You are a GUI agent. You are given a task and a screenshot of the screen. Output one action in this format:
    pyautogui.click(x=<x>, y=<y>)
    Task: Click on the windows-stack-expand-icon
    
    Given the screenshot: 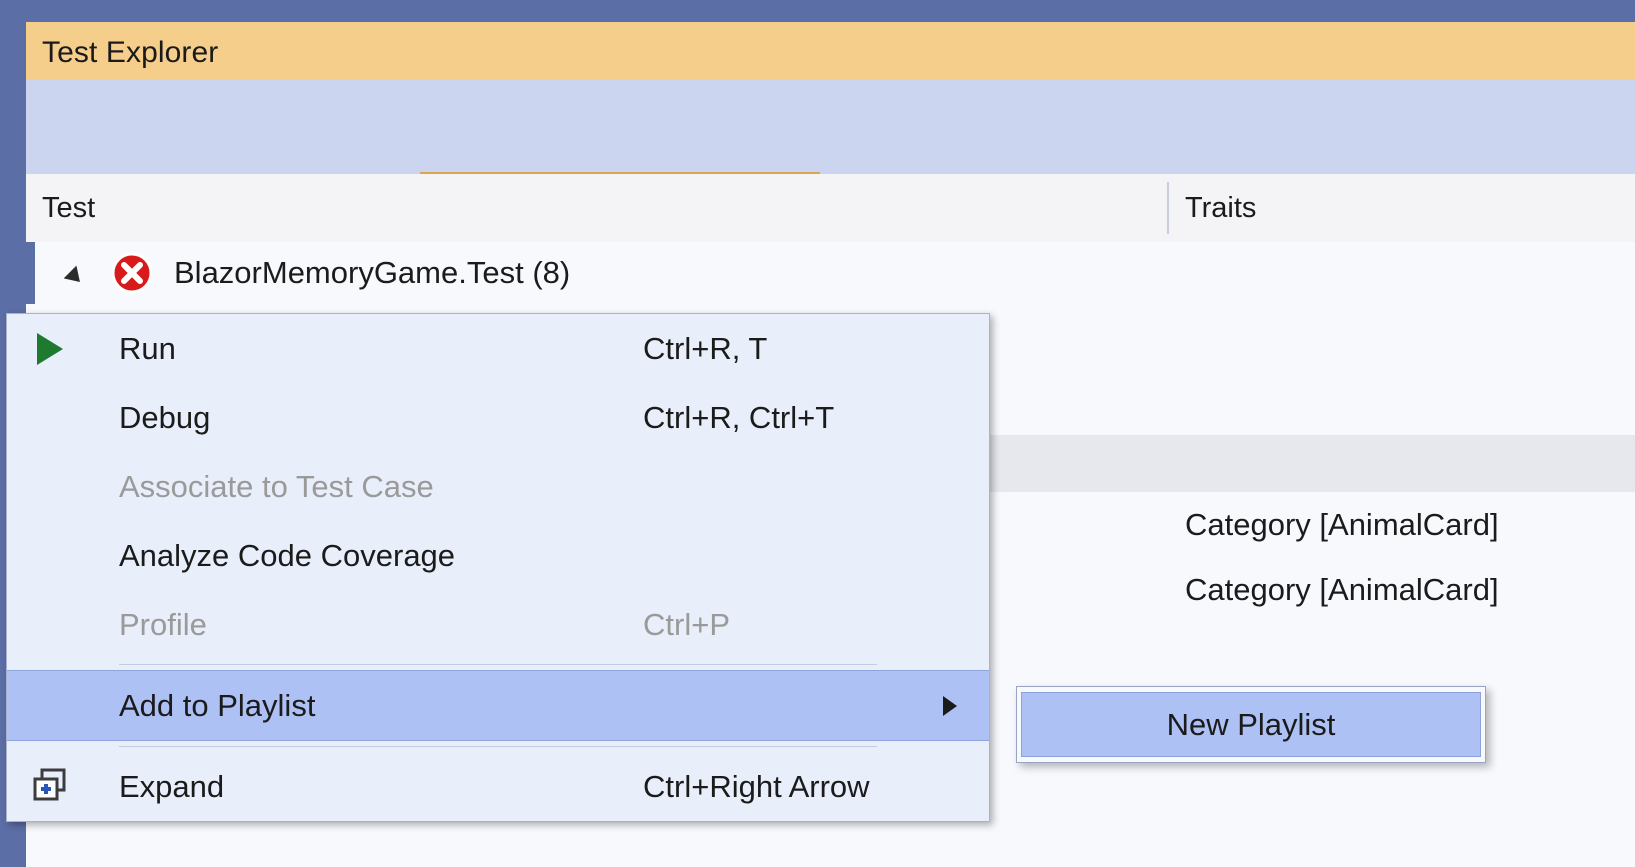 What is the action you would take?
    pyautogui.click(x=49, y=784)
    